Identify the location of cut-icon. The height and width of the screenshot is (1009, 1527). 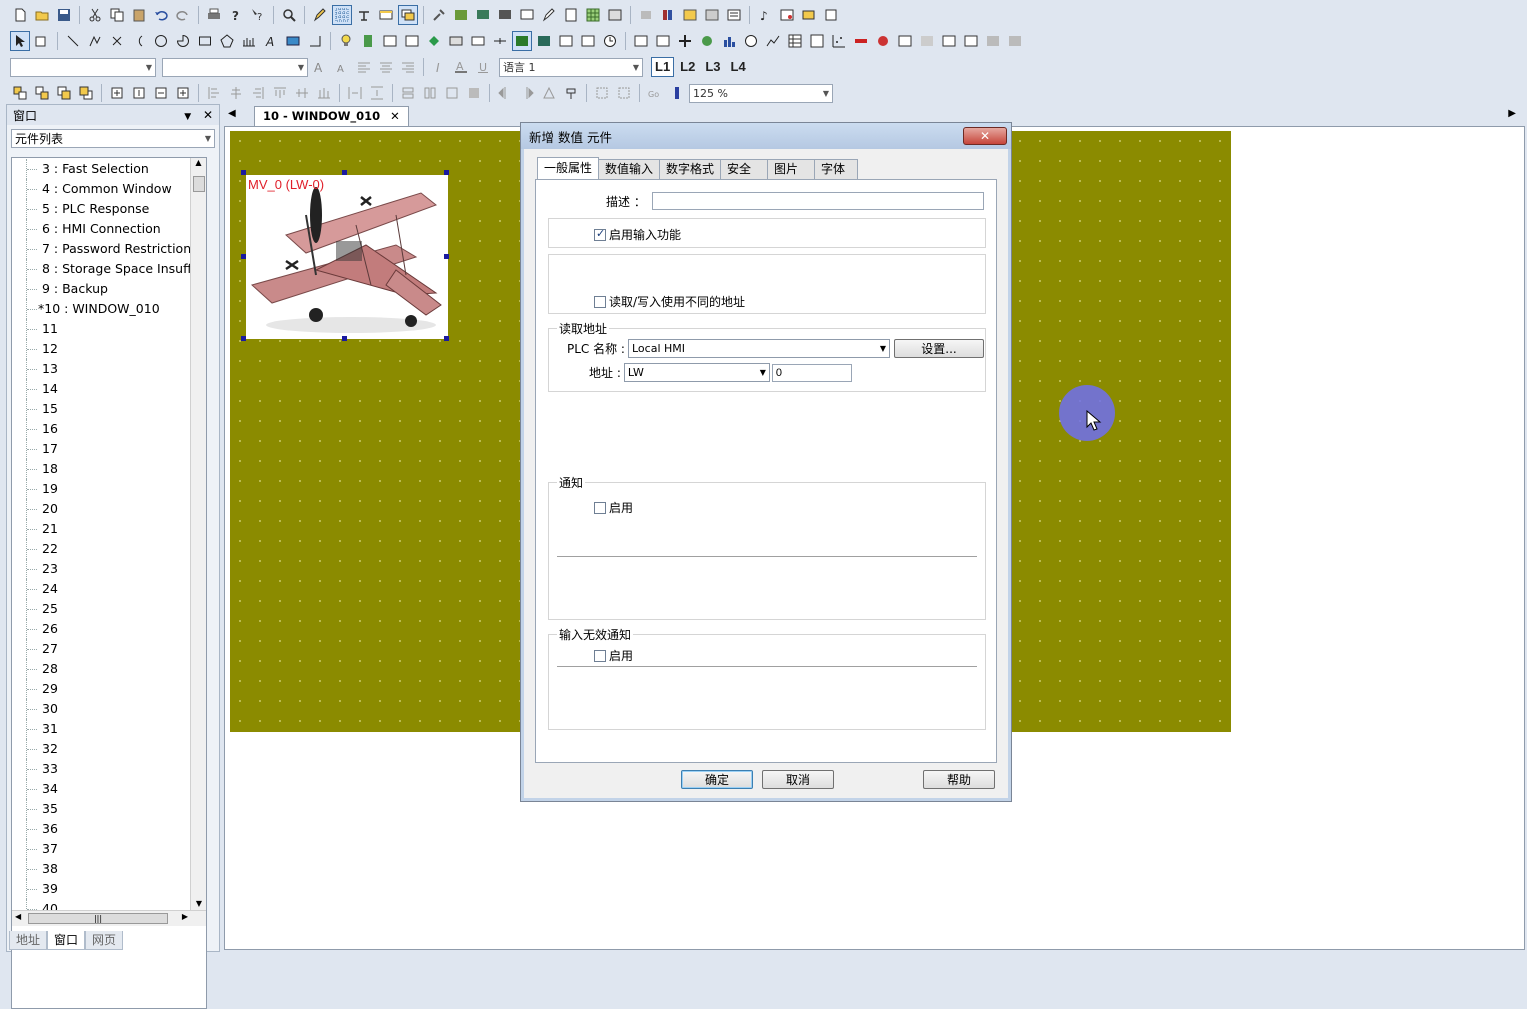
(95, 15).